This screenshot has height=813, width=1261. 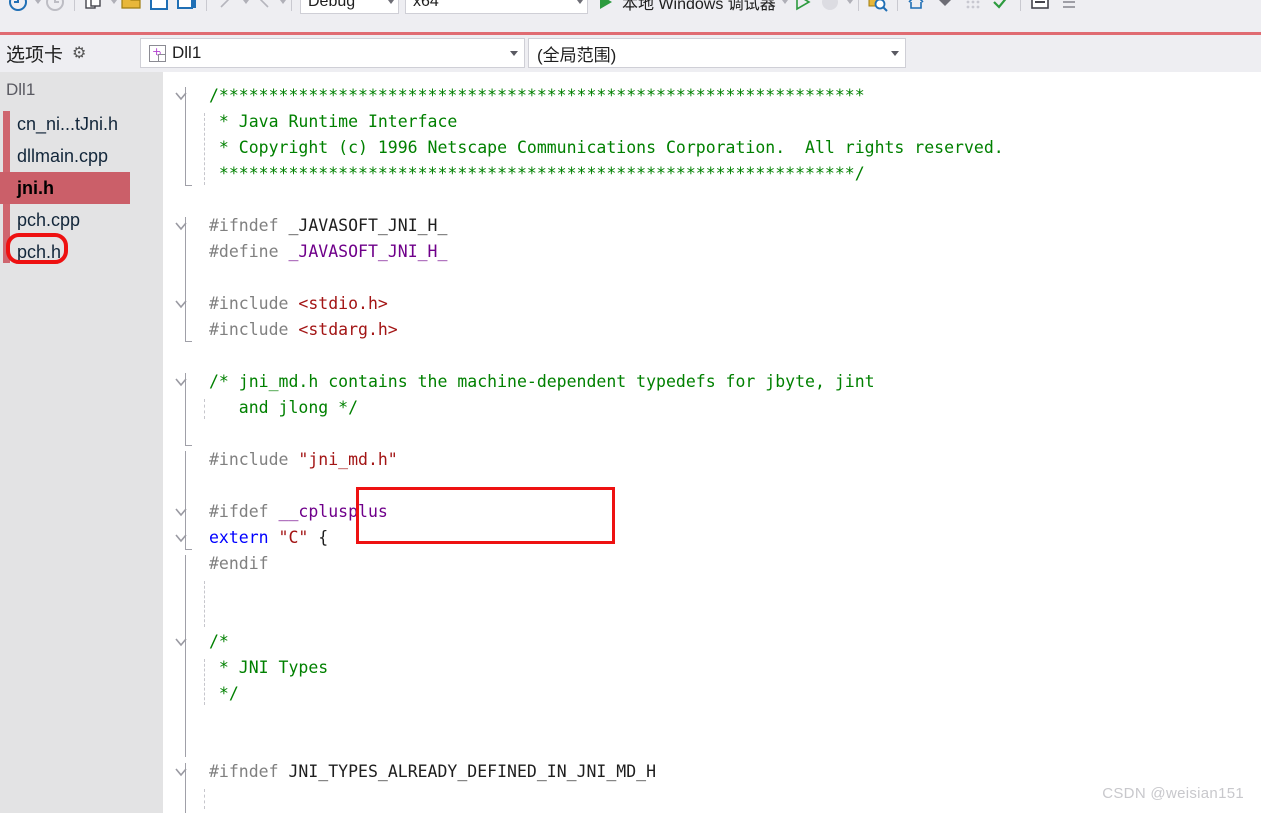 What do you see at coordinates (973, 8) in the screenshot?
I see `dotted-grid-icon` at bounding box center [973, 8].